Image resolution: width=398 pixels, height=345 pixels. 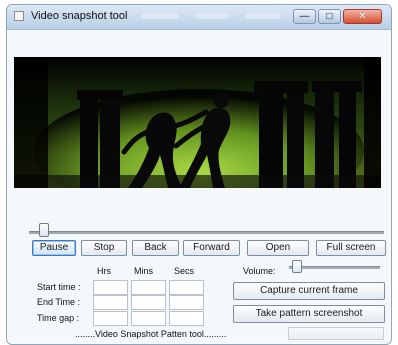 I want to click on minimize-button: —, so click(x=304, y=16).